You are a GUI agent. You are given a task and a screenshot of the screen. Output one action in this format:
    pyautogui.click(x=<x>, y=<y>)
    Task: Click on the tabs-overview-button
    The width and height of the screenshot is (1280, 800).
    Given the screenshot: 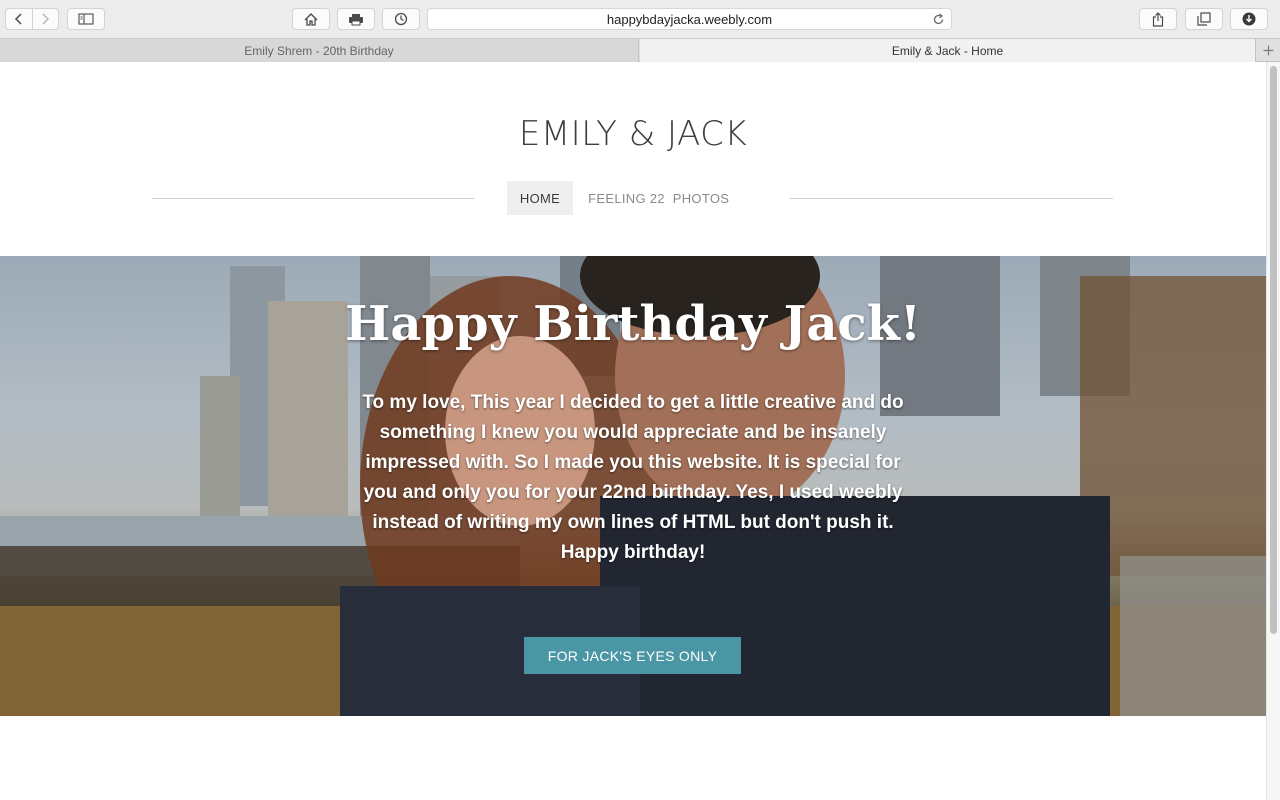 What is the action you would take?
    pyautogui.click(x=1204, y=19)
    